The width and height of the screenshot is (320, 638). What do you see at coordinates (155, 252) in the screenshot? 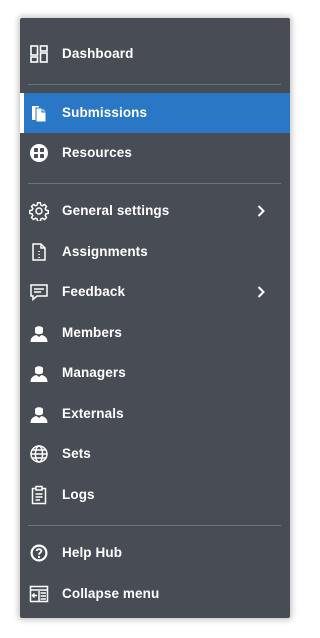
I see `menu-item-assignments: Assignments` at bounding box center [155, 252].